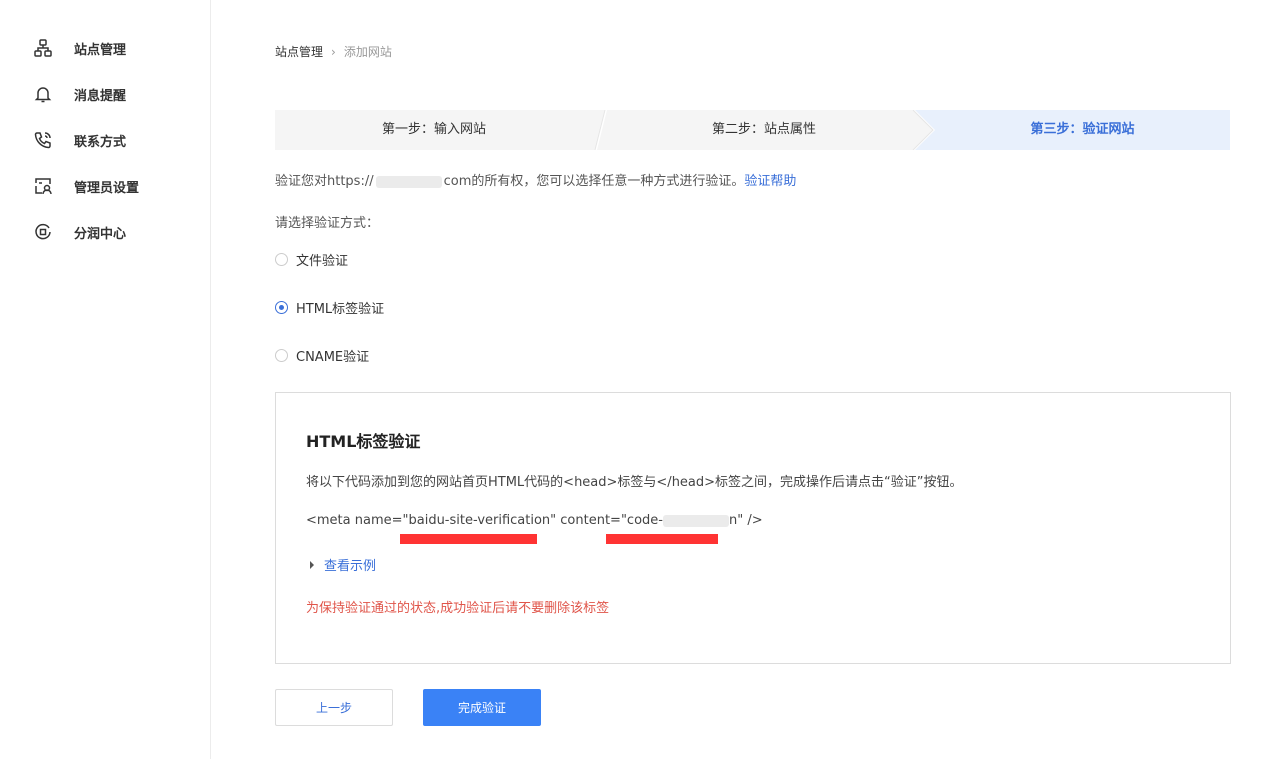 The height and width of the screenshot is (759, 1279). I want to click on verification-help-link: 验证帮助, so click(770, 181).